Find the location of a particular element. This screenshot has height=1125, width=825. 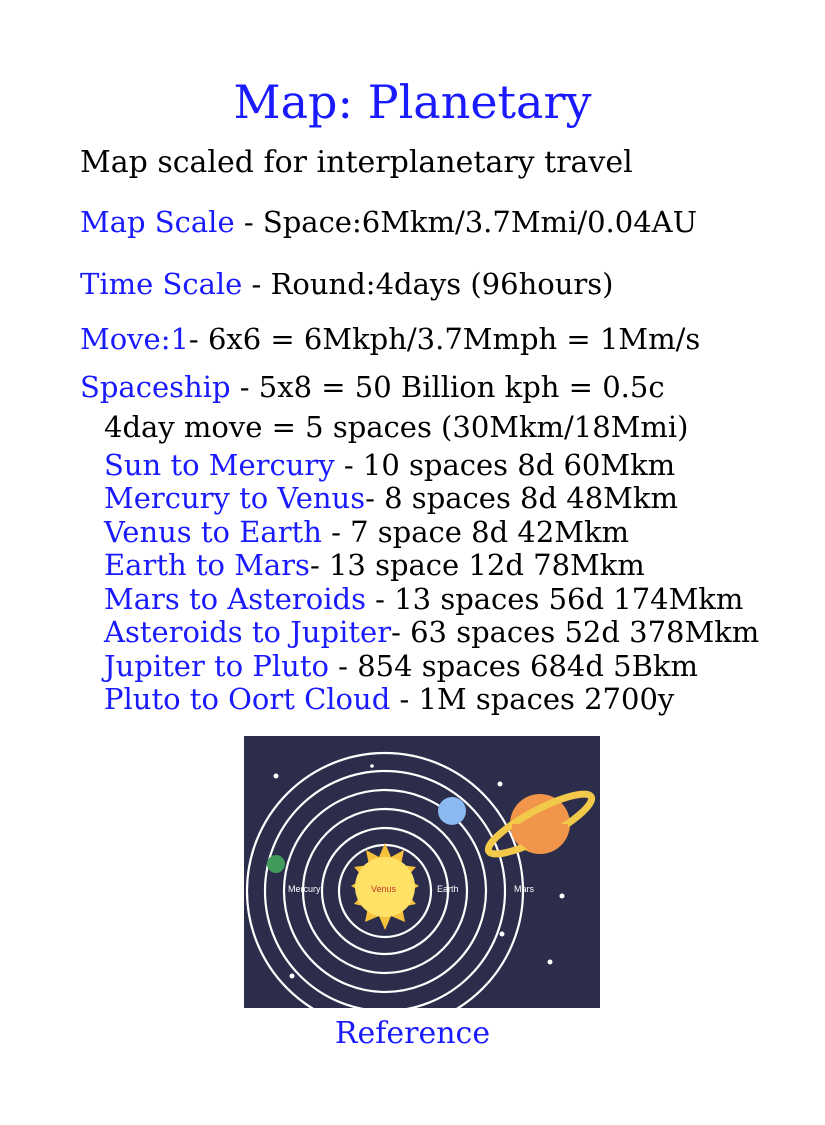

blue-planet-icon is located at coordinates (452, 811).